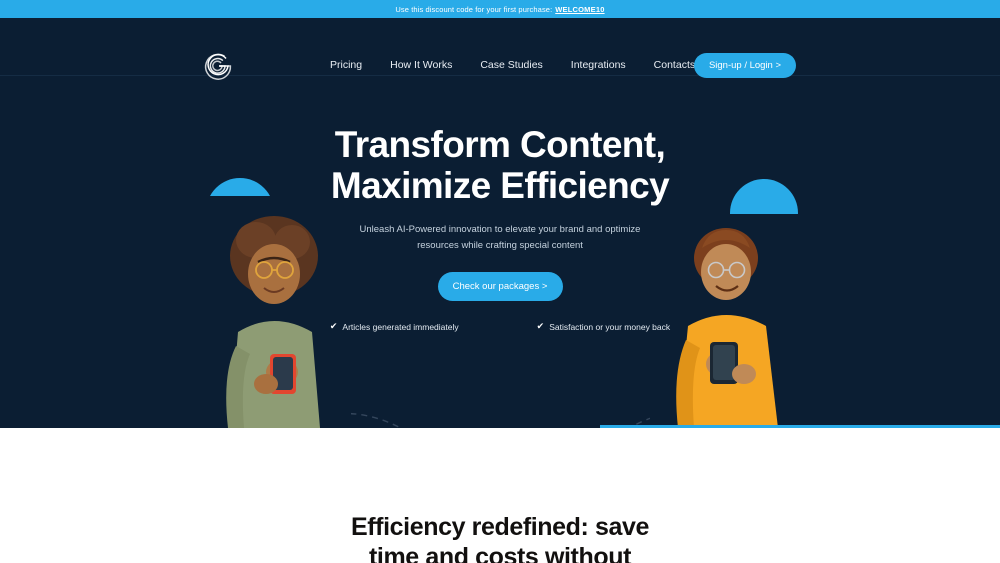 The width and height of the screenshot is (1000, 563). What do you see at coordinates (800, 426) in the screenshot?
I see `hero-bottom-accent-strip` at bounding box center [800, 426].